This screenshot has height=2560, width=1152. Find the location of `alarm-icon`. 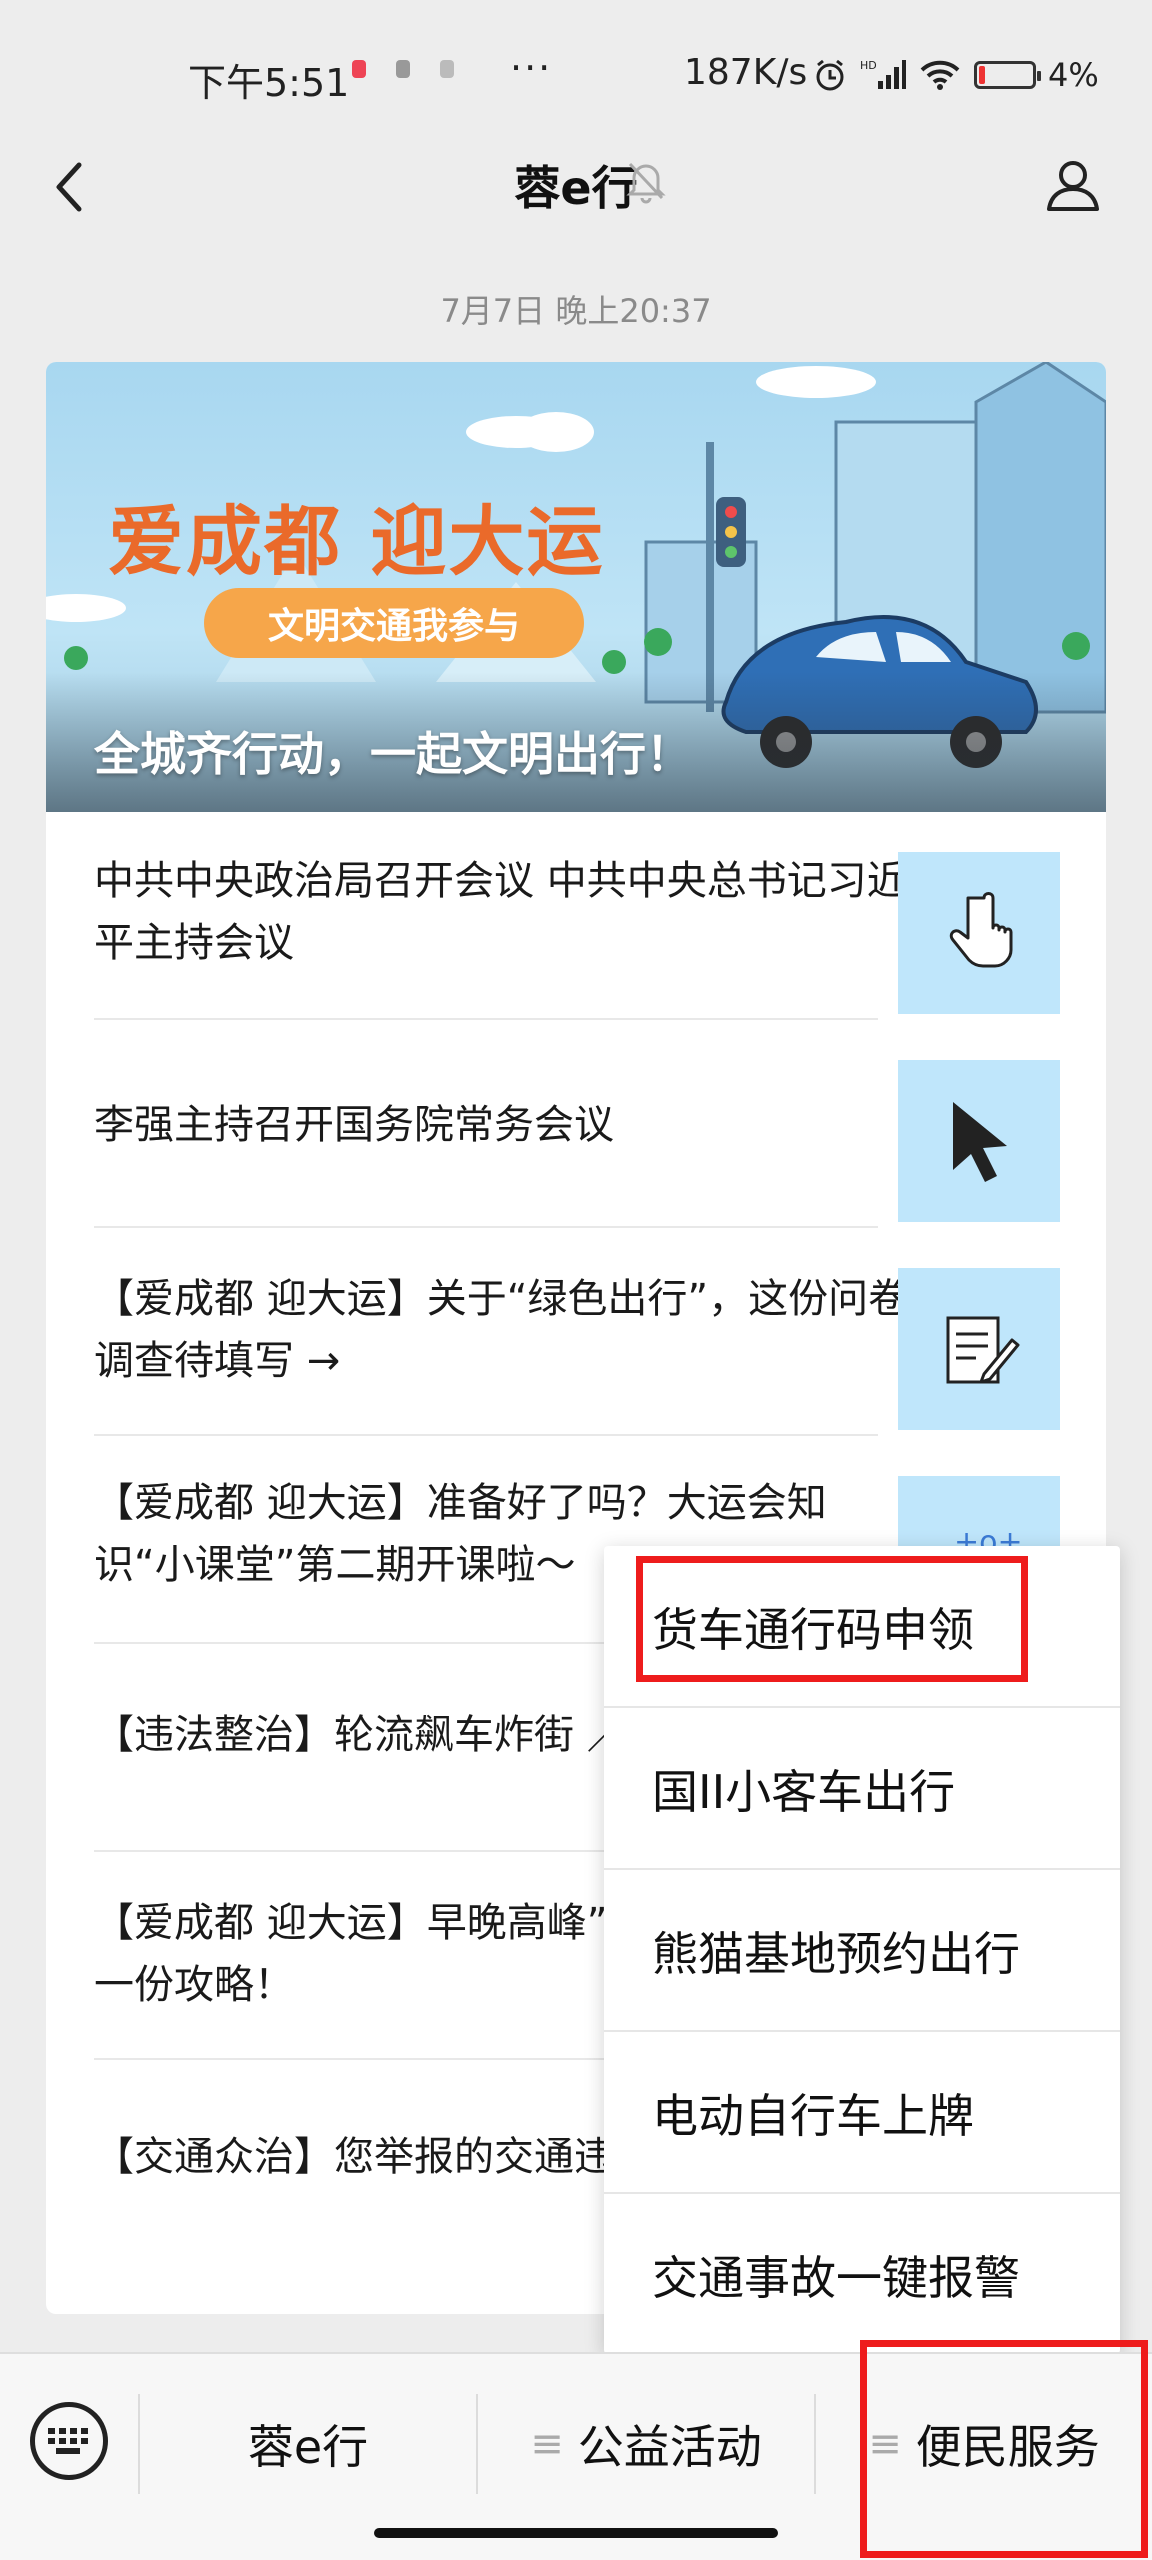

alarm-icon is located at coordinates (830, 75).